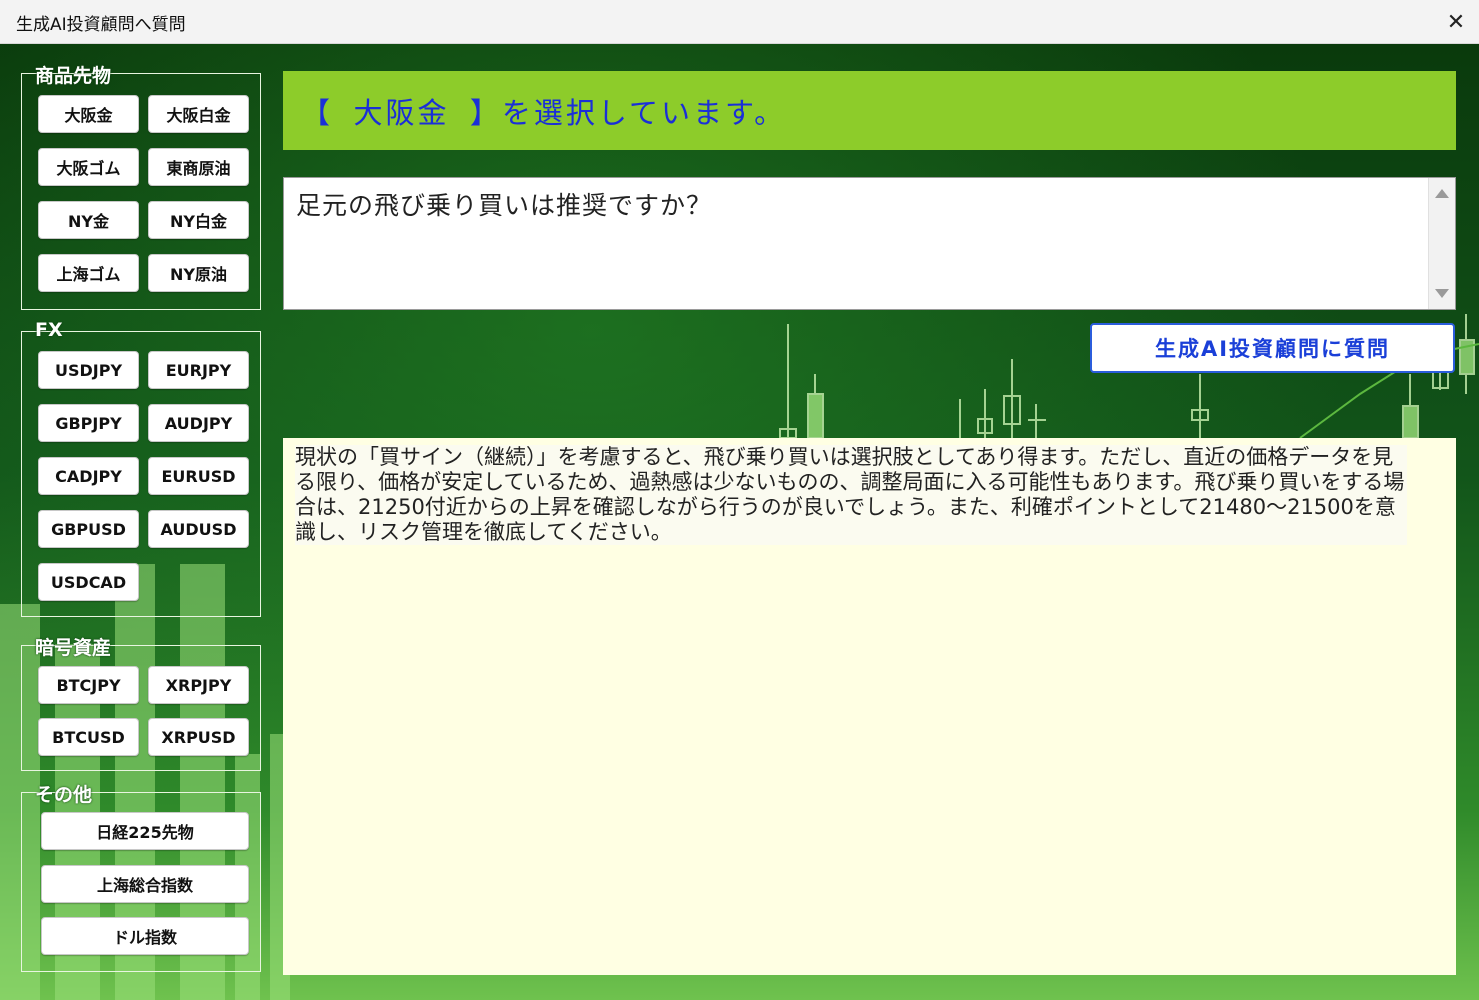 Image resolution: width=1479 pixels, height=1000 pixels. Describe the element at coordinates (198, 737) in the screenshot. I see `crypto-button-xrpusd: XRPUSD` at that location.